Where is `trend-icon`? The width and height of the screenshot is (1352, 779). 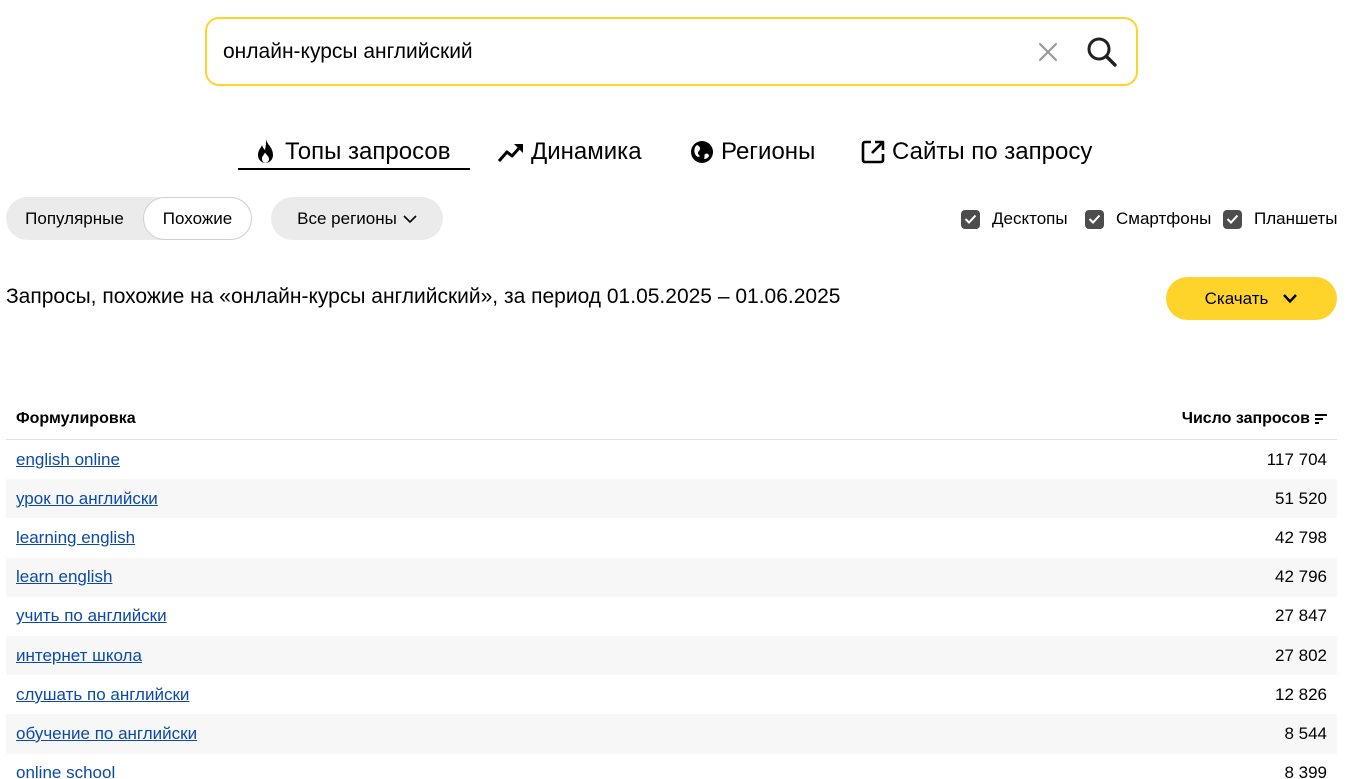 trend-icon is located at coordinates (510, 153).